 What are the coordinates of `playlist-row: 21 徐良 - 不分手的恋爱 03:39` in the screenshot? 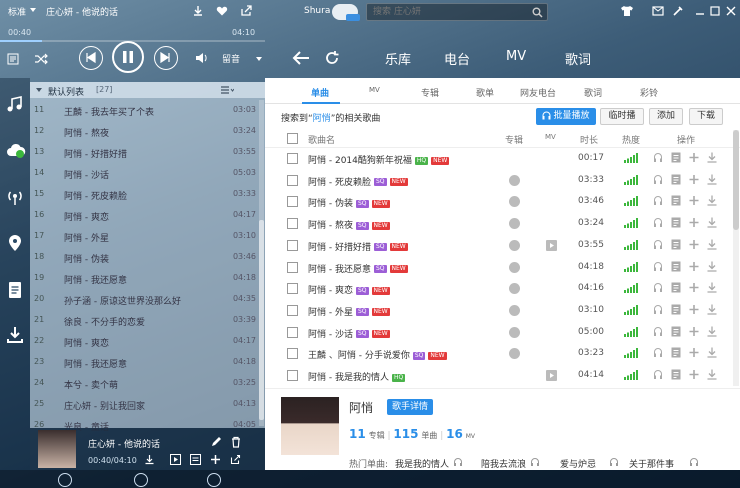 It's located at (144, 320).